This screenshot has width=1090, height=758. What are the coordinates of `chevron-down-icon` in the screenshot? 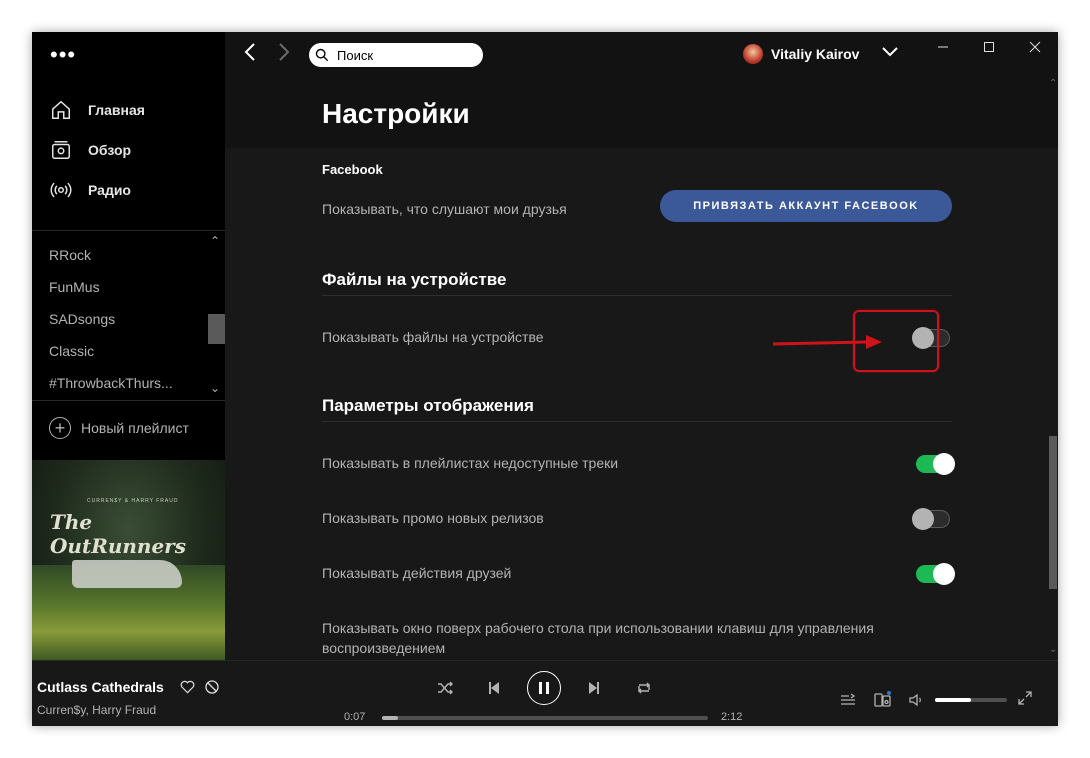 It's located at (890, 54).